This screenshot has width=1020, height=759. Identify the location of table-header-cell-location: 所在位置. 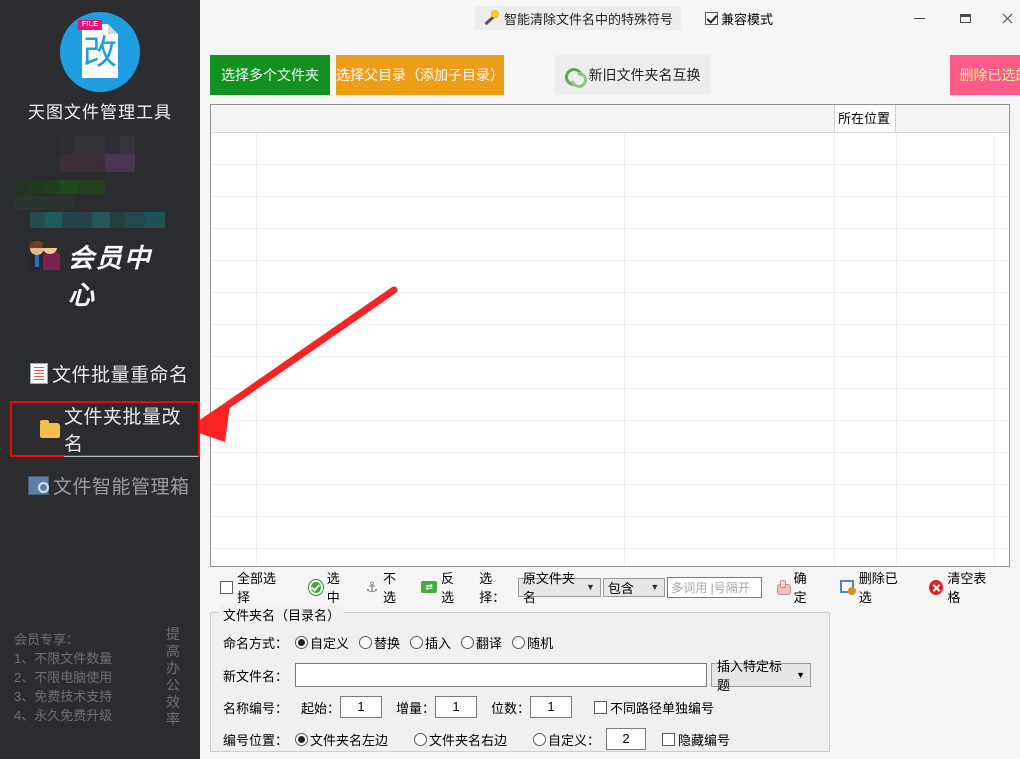
(865, 118).